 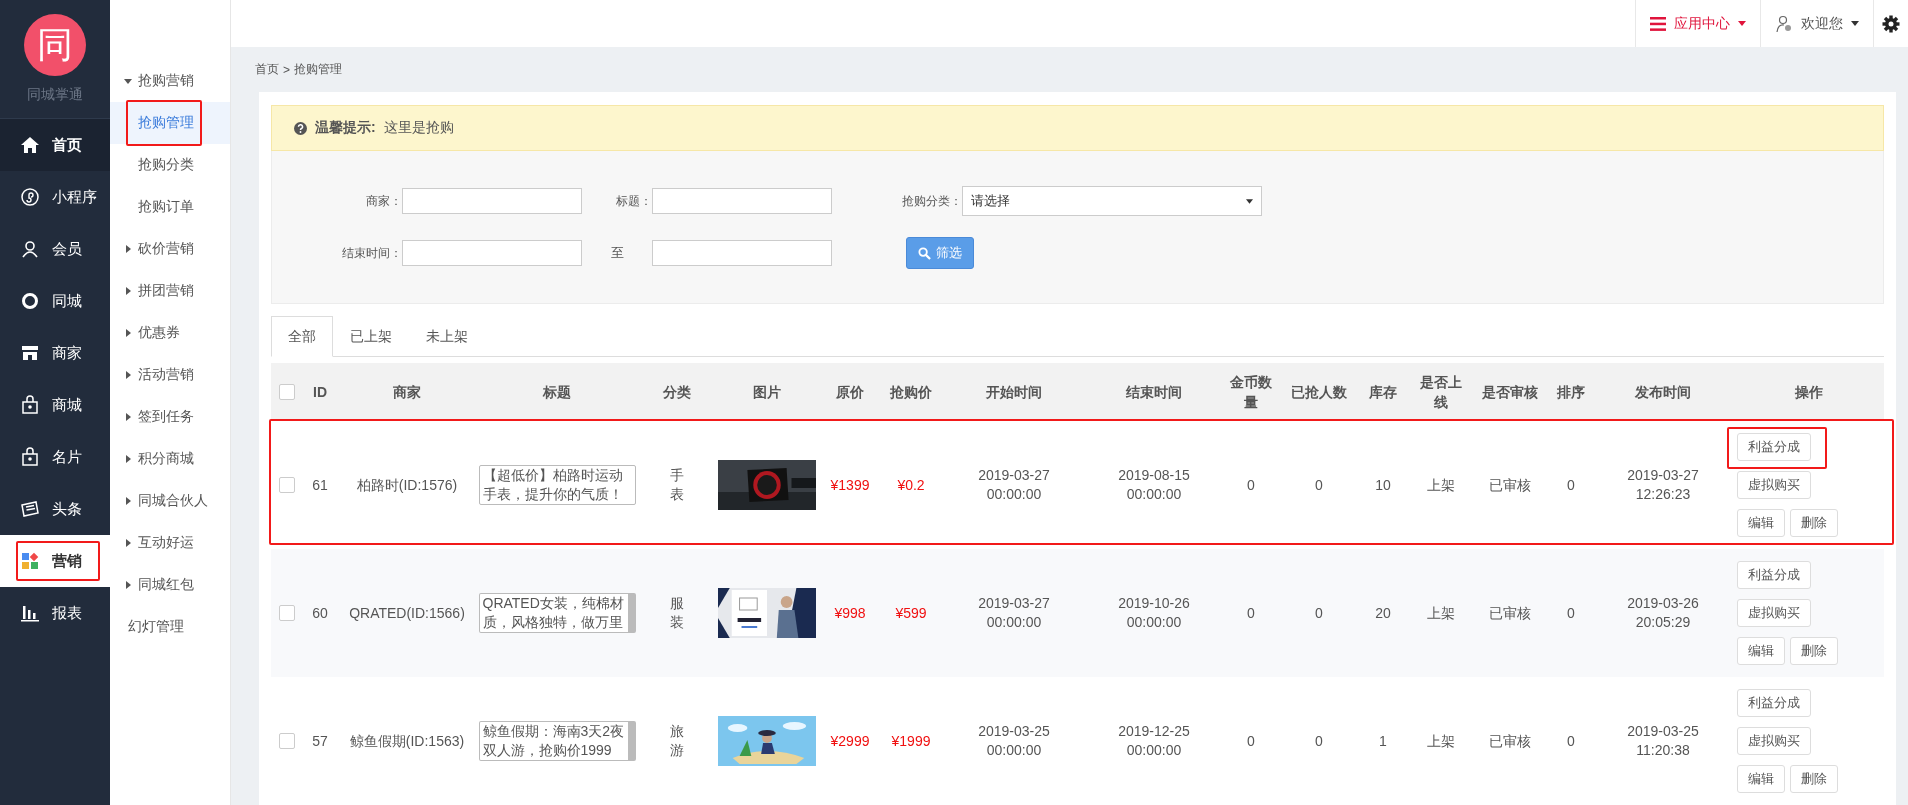 I want to click on nav-item: 商城, so click(x=55, y=405).